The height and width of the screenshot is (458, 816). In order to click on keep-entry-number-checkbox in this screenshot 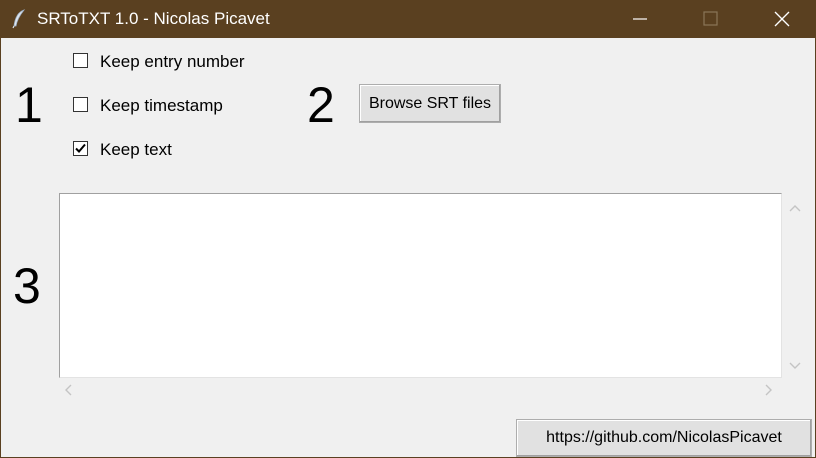, I will do `click(80, 60)`.